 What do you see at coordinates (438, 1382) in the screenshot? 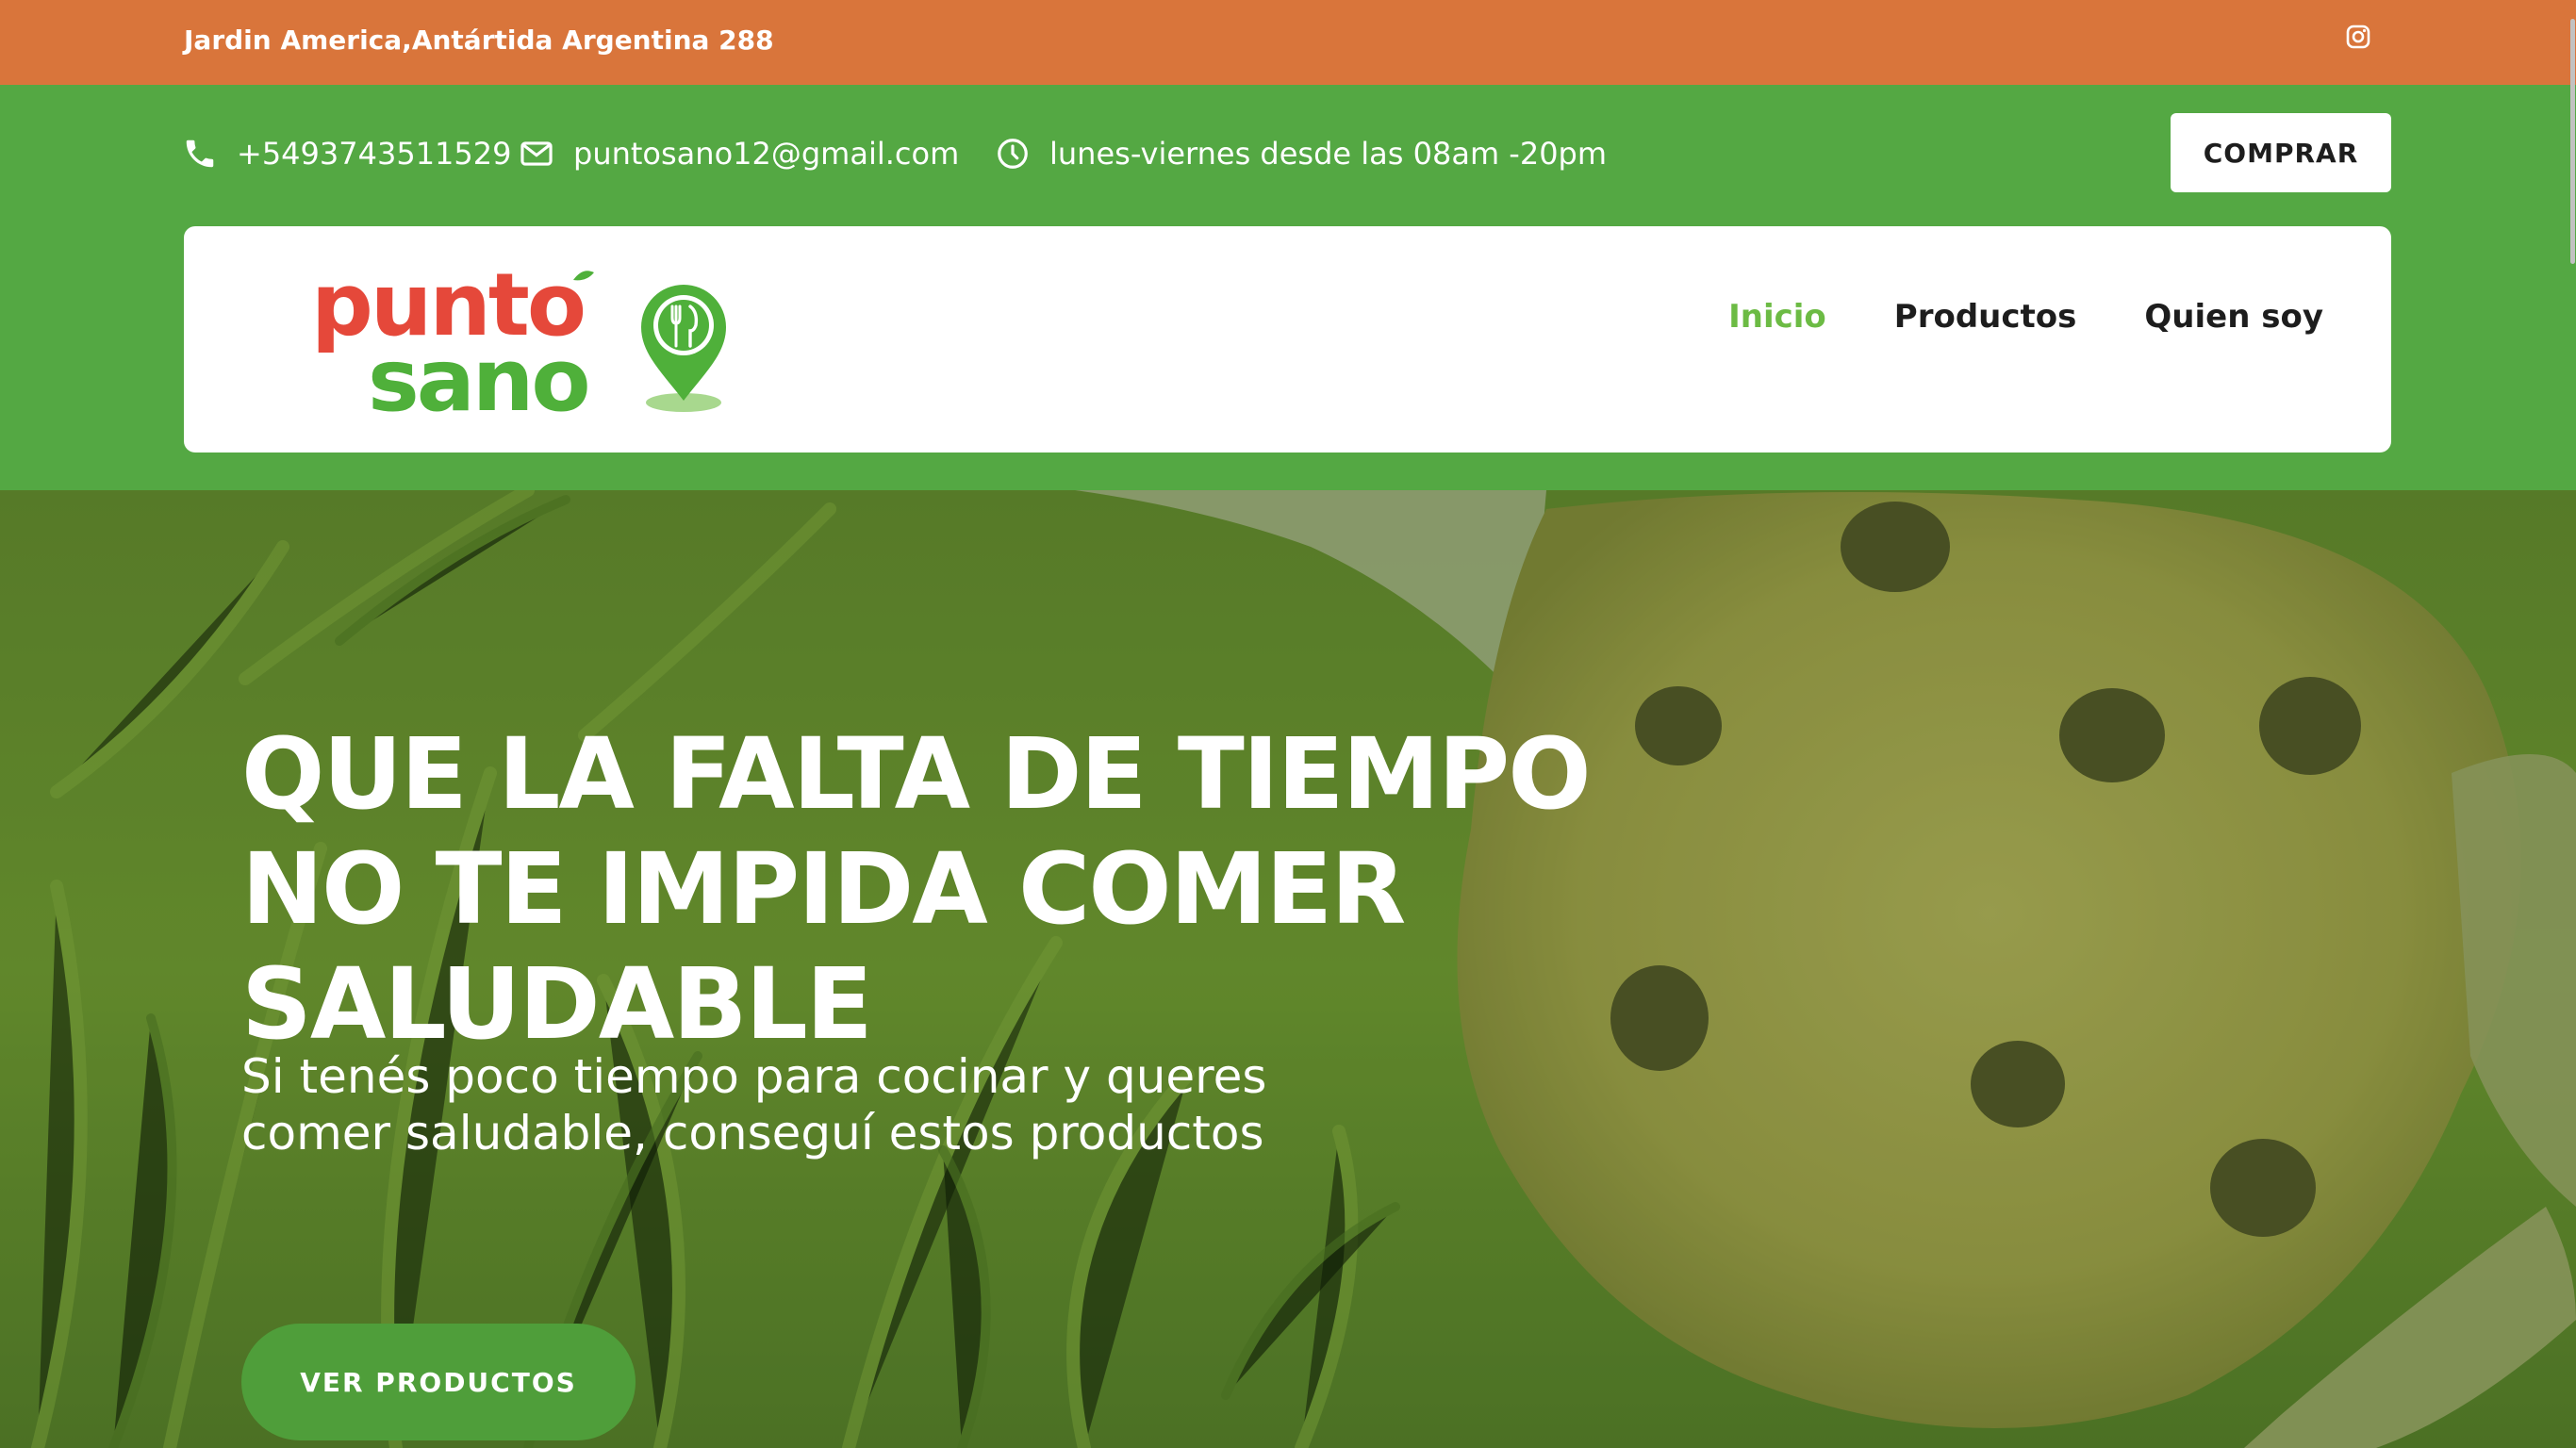
I see `view-products-button: VER PRODUCTOS` at bounding box center [438, 1382].